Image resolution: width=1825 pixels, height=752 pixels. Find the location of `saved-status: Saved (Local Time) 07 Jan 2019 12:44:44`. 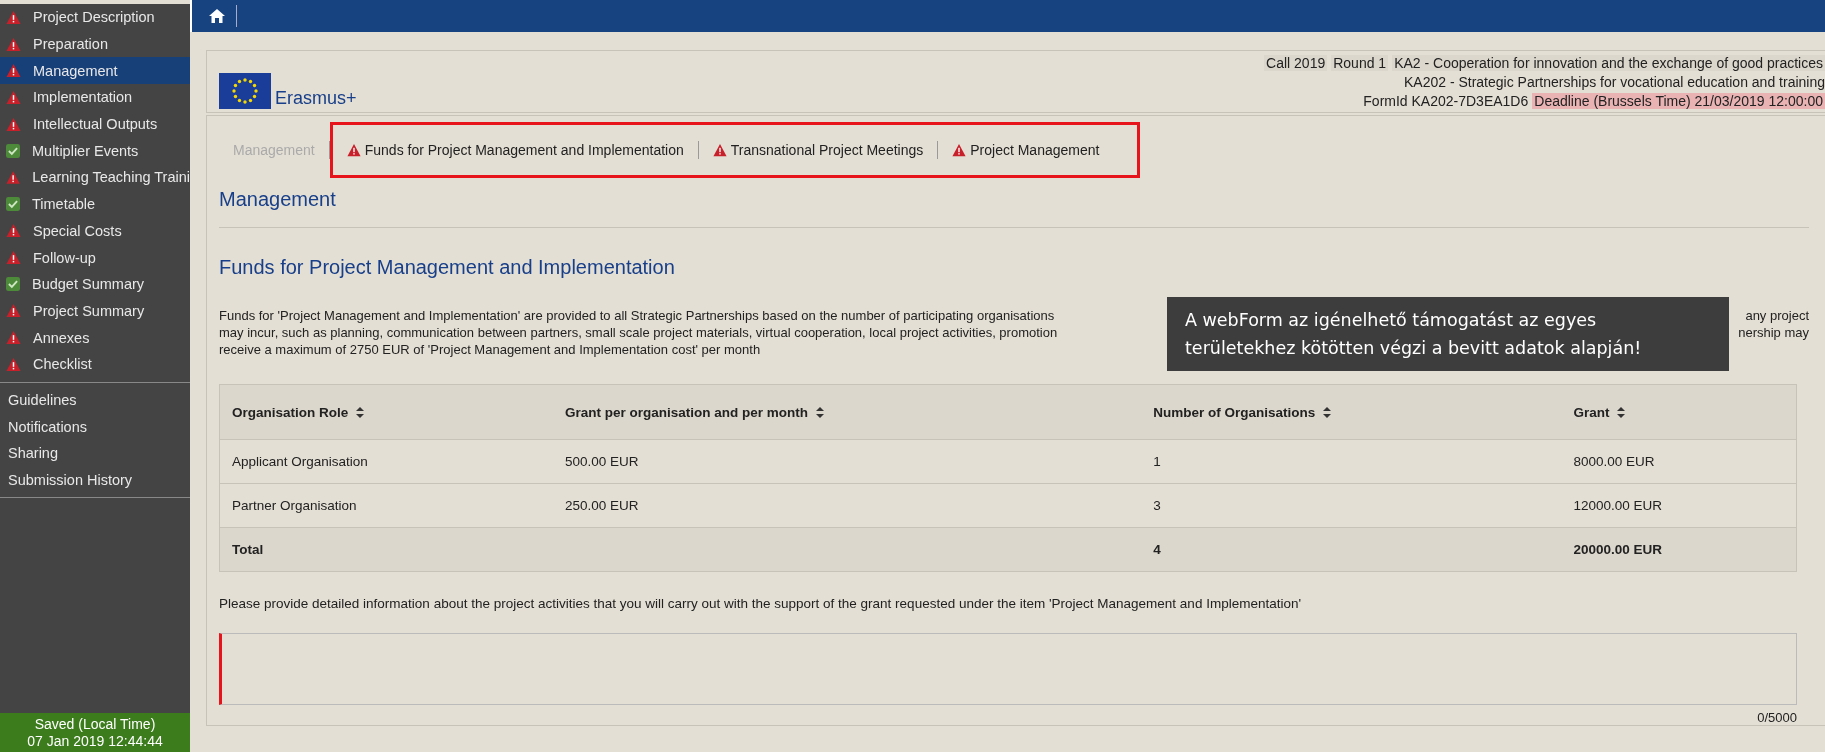

saved-status: Saved (Local Time) 07 Jan 2019 12:44:44 is located at coordinates (95, 732).